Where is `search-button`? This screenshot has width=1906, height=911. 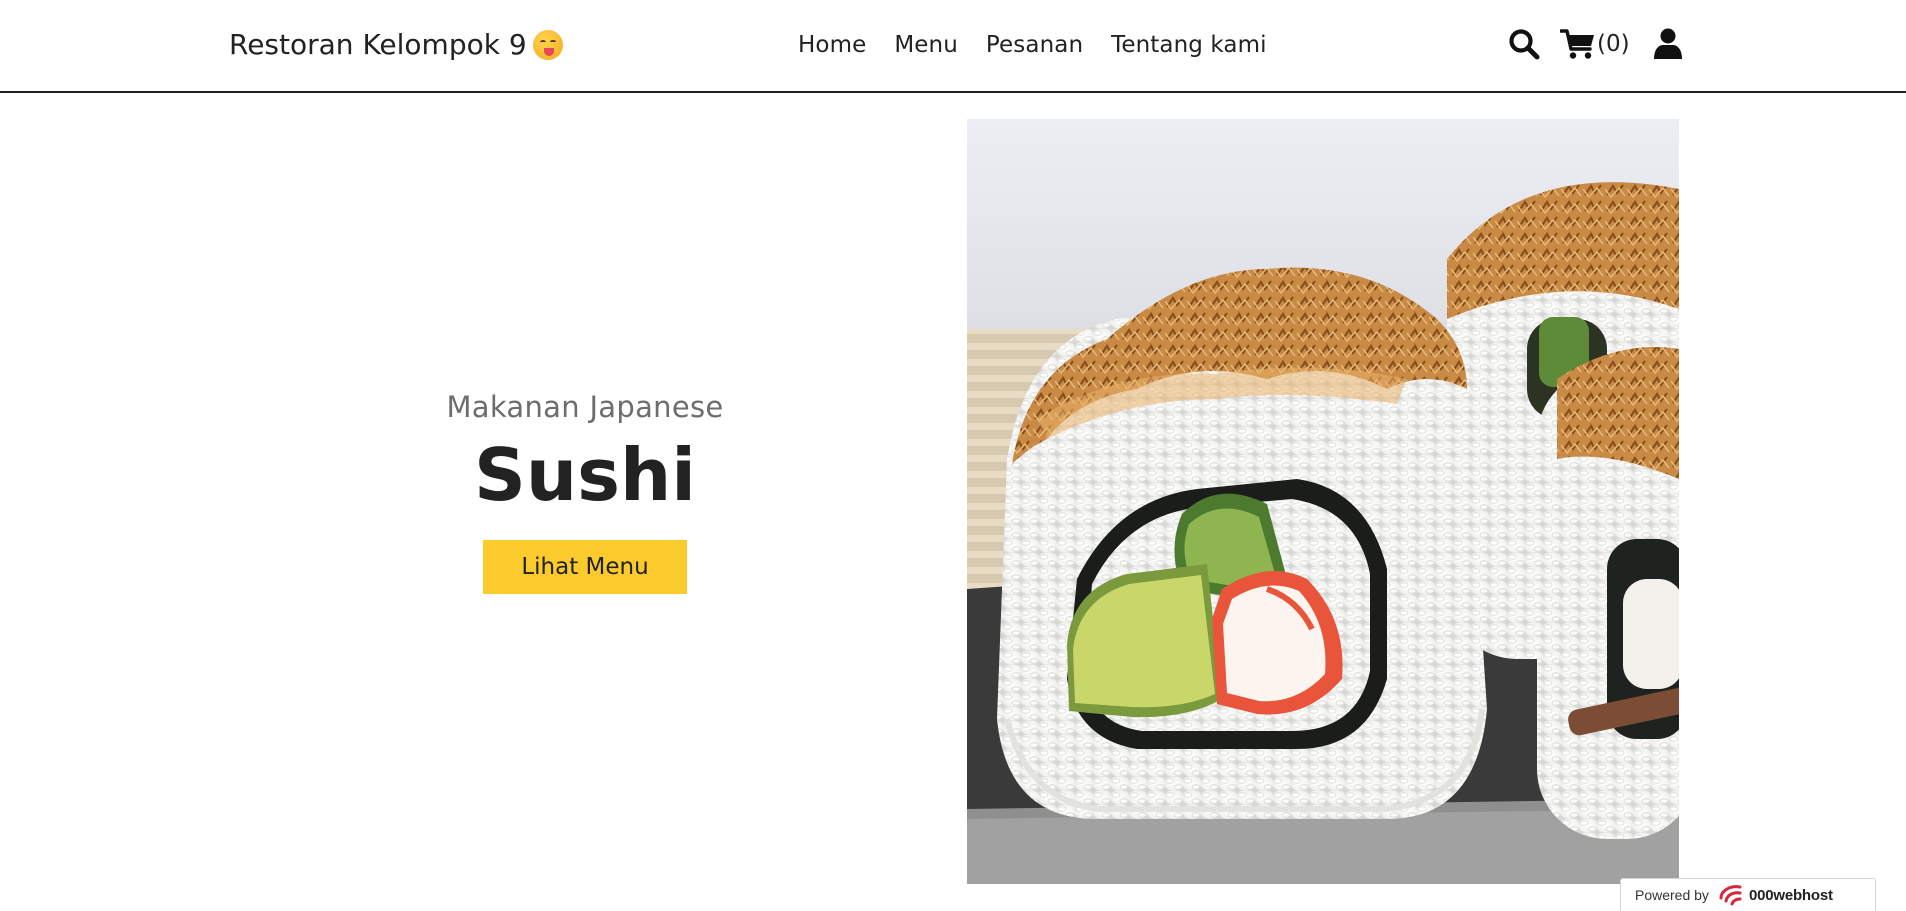
search-button is located at coordinates (1524, 44).